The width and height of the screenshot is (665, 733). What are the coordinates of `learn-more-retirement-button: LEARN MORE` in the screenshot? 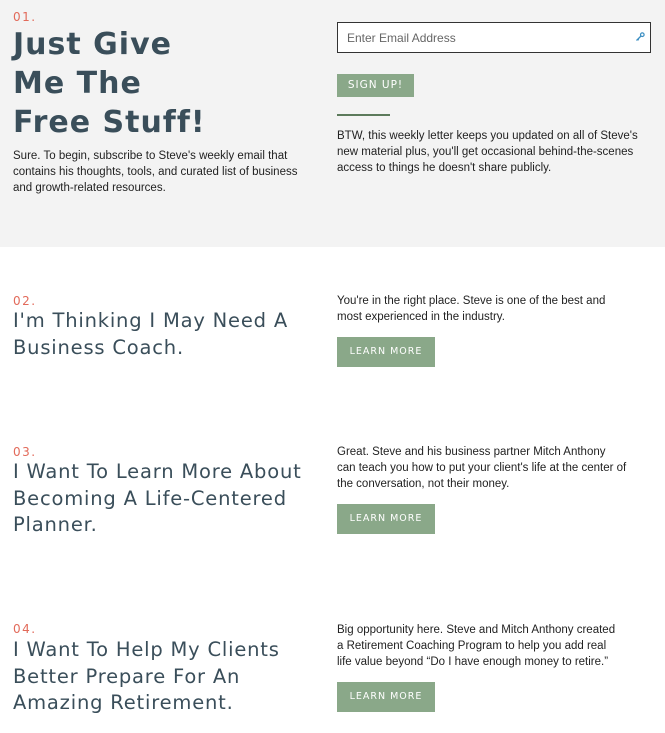 It's located at (386, 697).